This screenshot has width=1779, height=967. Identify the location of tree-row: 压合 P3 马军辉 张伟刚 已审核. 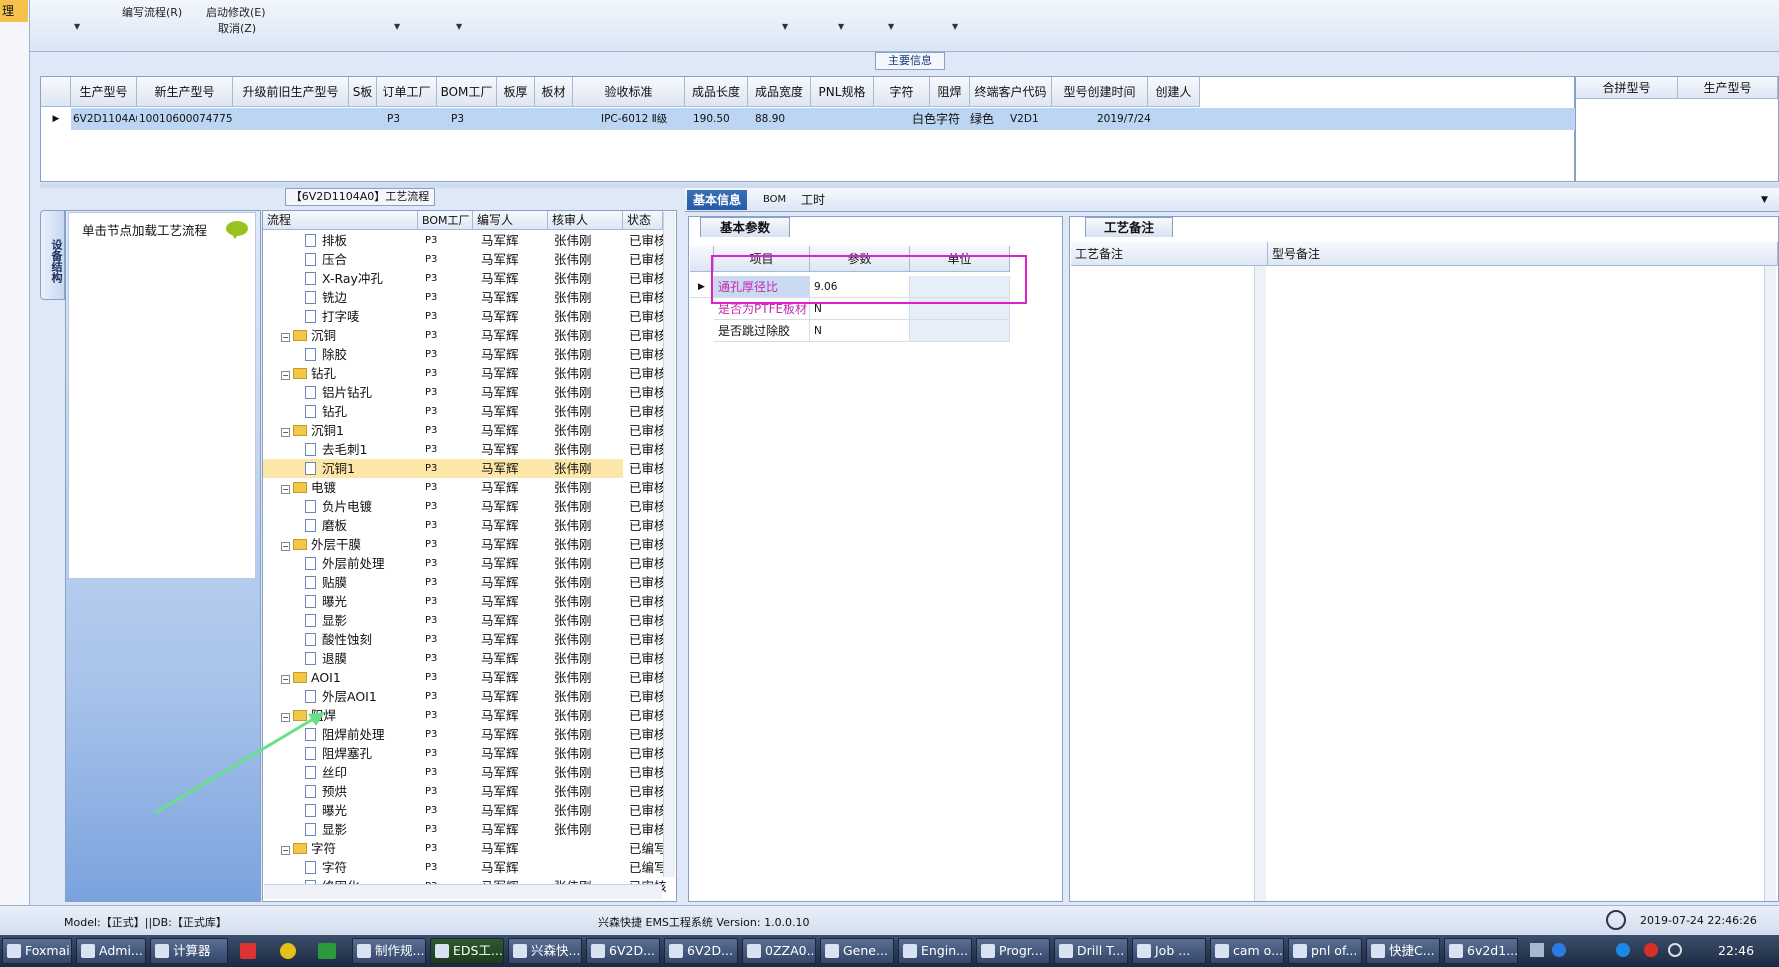
(465, 259).